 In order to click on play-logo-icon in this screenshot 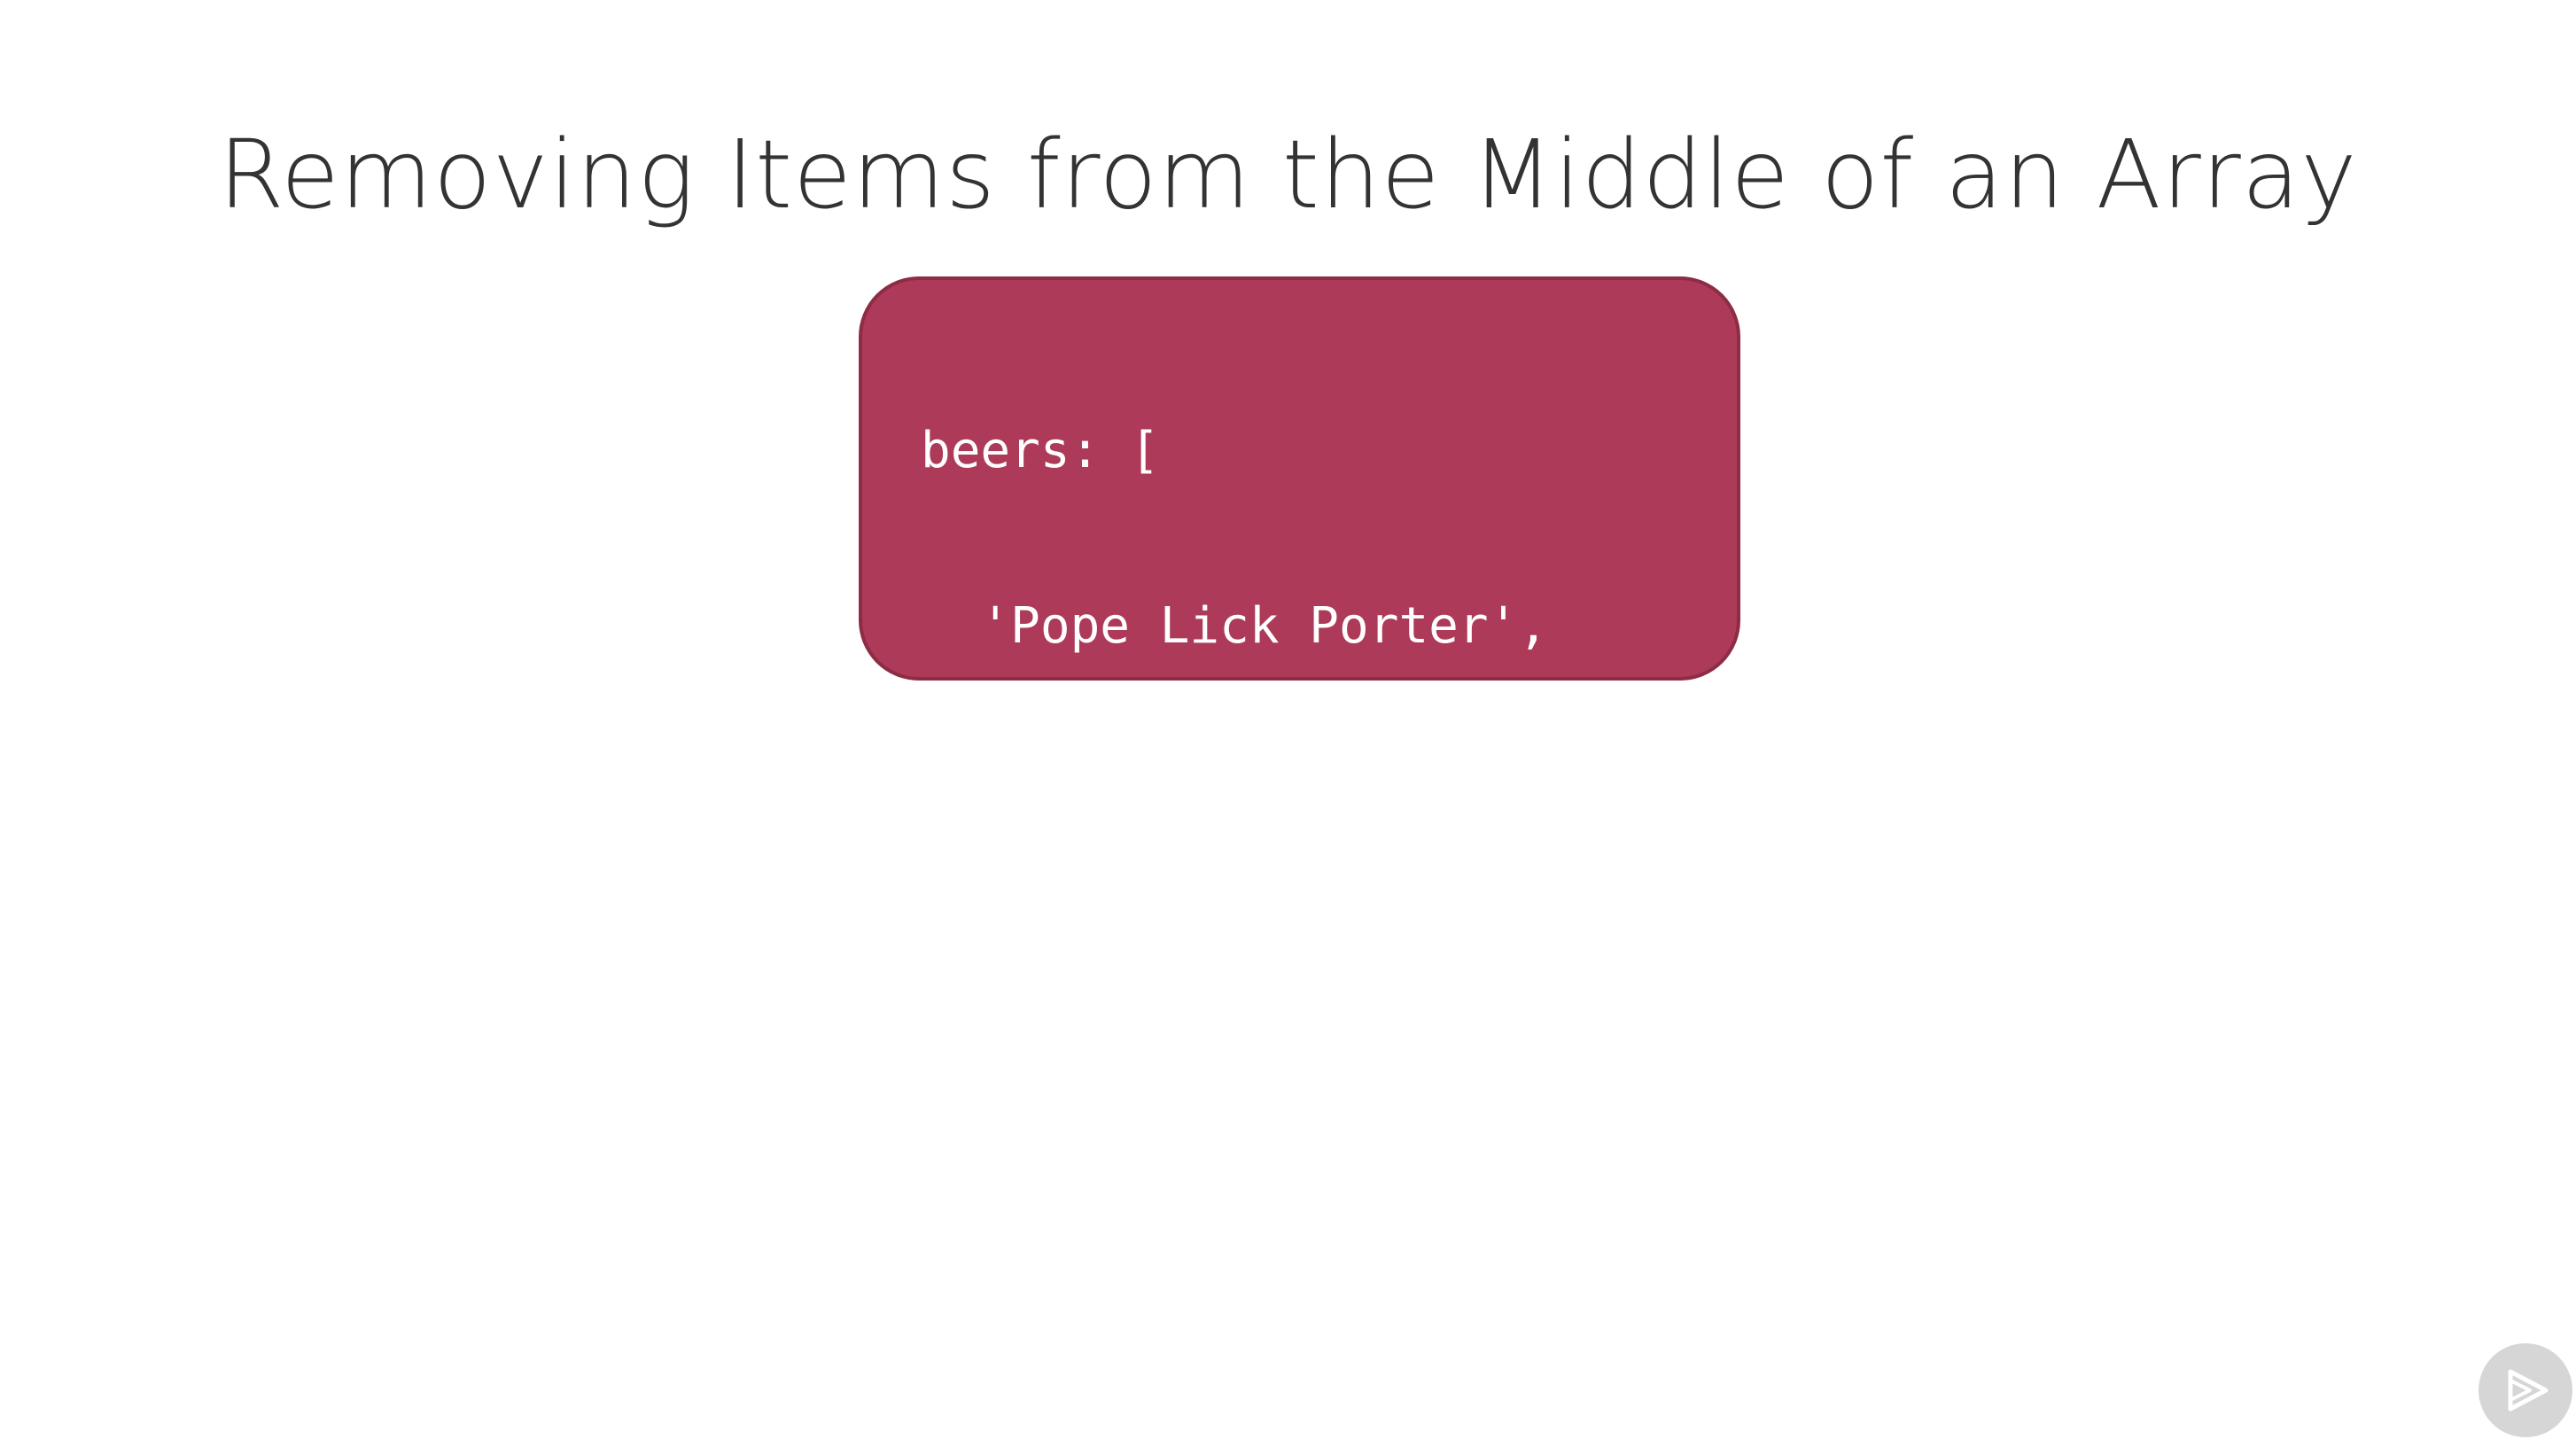, I will do `click(2529, 1390)`.